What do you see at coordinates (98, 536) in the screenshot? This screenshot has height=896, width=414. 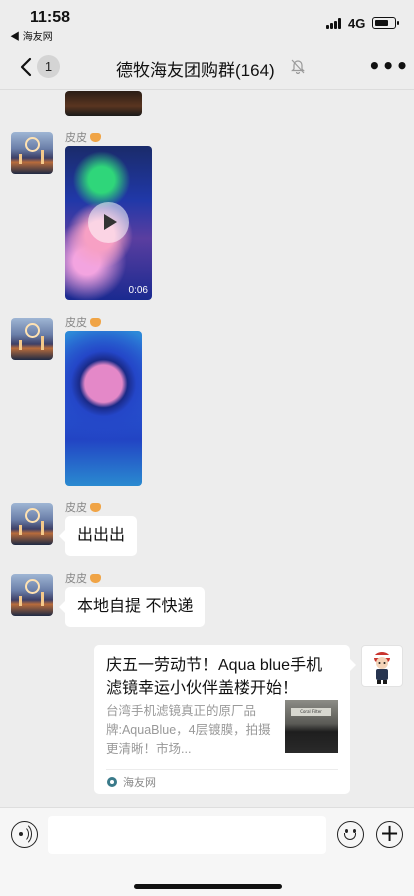 I see `text-message-bubble: 出出出` at bounding box center [98, 536].